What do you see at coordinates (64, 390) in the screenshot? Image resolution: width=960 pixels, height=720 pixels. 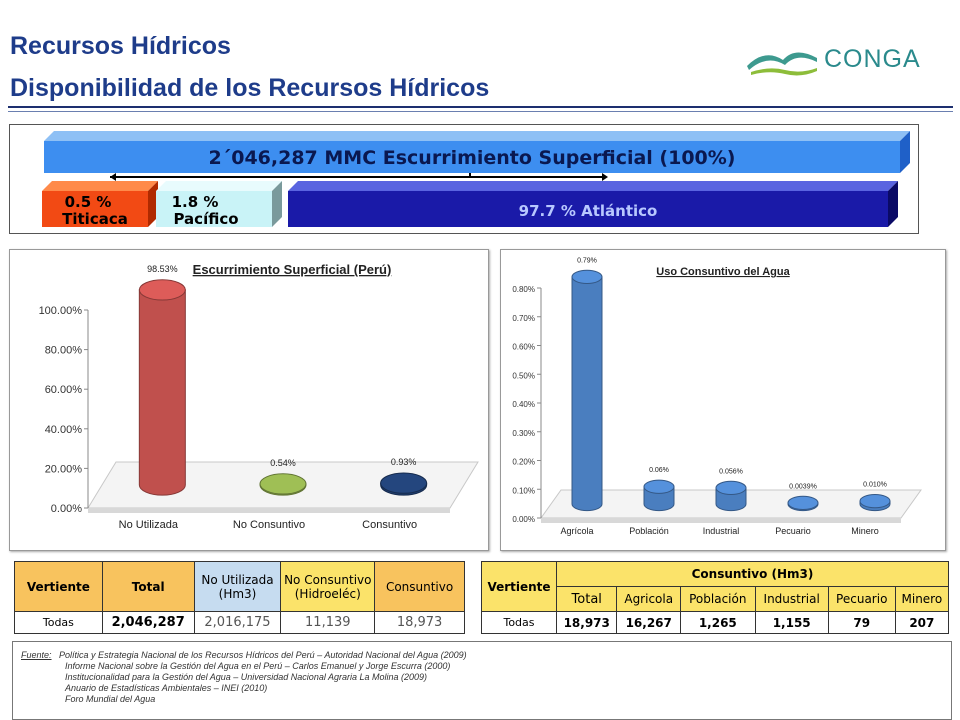 I see `y-tick-label: 60.00%` at bounding box center [64, 390].